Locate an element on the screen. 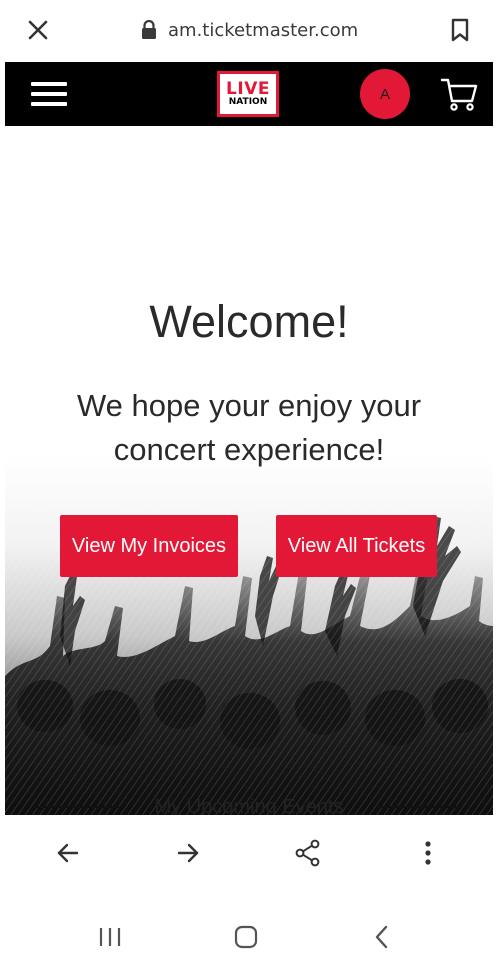  section-heading: My Upcoming Events is located at coordinates (249, 805).